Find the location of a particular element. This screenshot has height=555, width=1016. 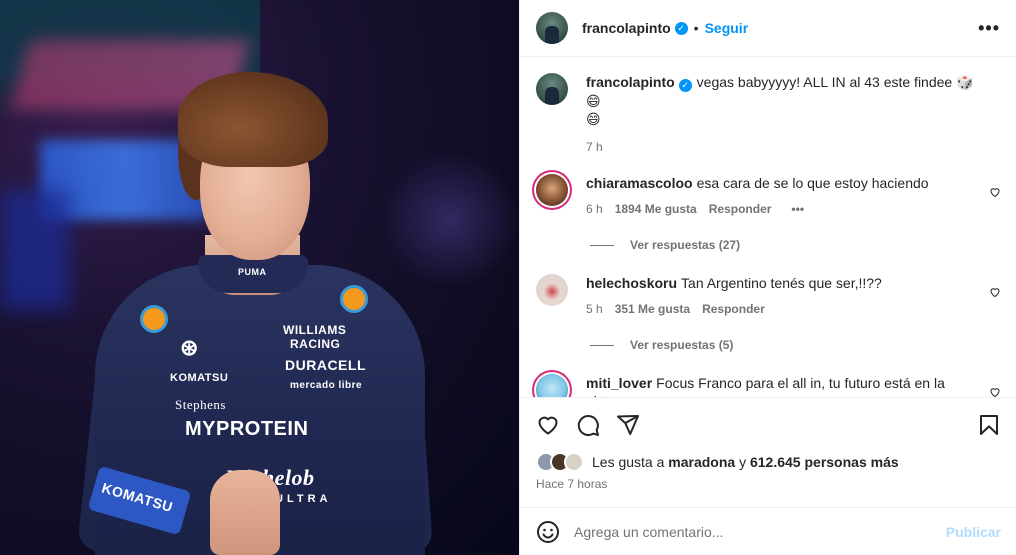

post-header: francolapinto ✓ • Seguir ••• is located at coordinates (768, 28).